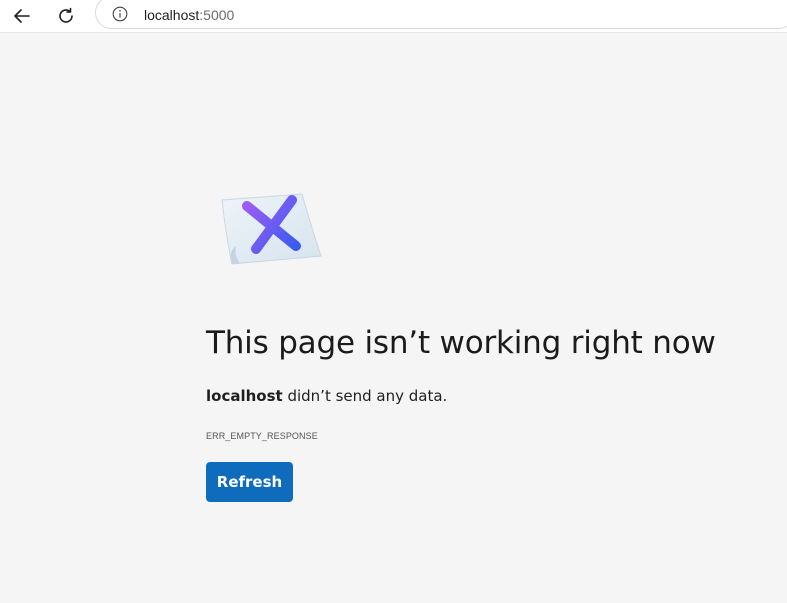 The height and width of the screenshot is (603, 787). What do you see at coordinates (271, 229) in the screenshot?
I see `error-x-note-icon` at bounding box center [271, 229].